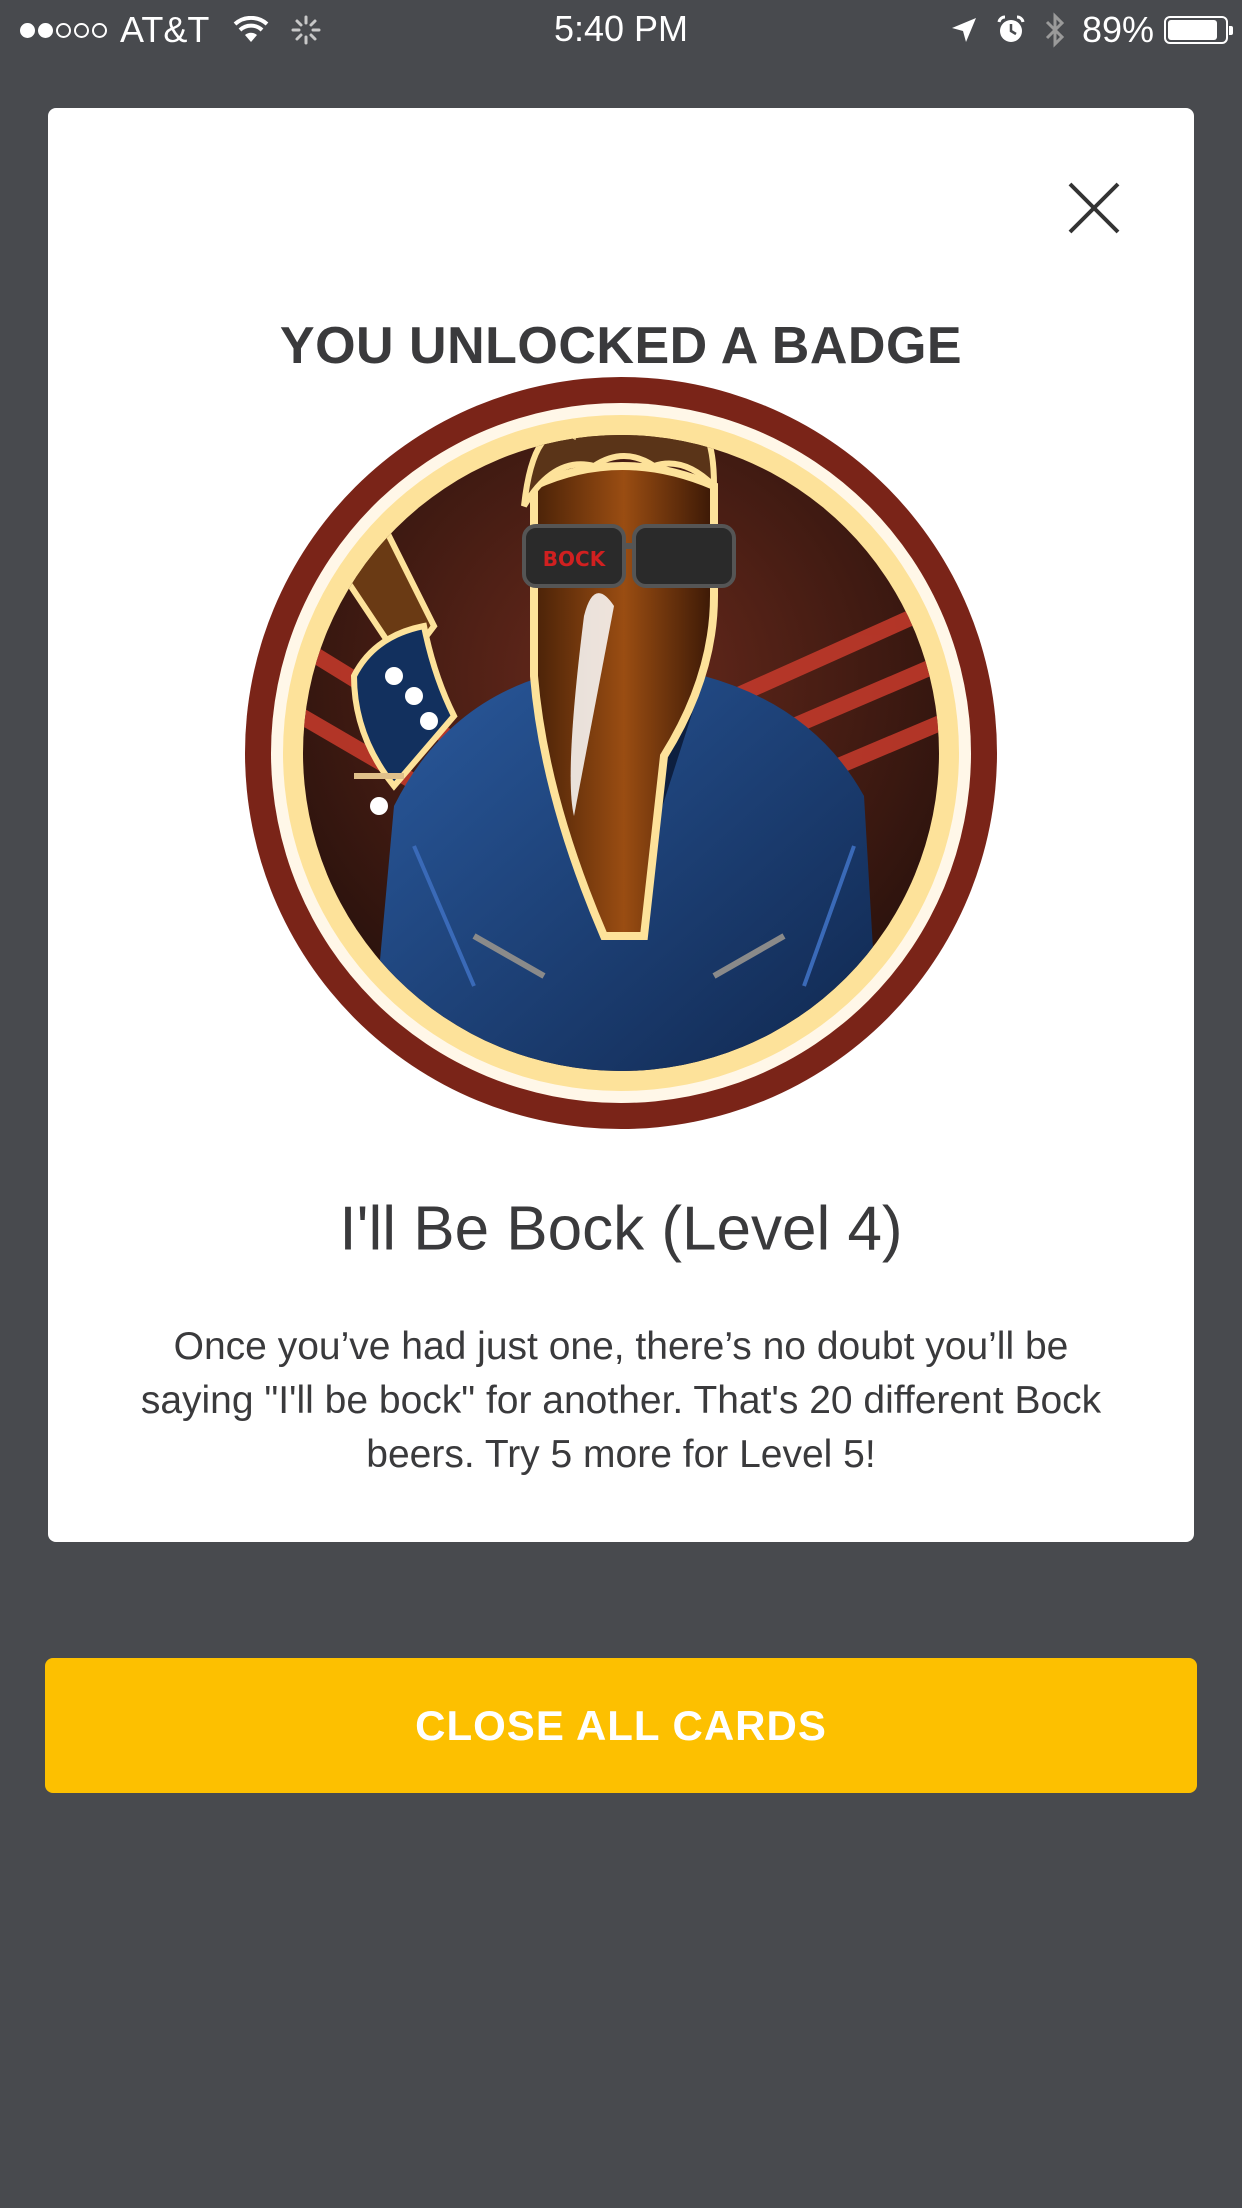  Describe the element at coordinates (1055, 30) in the screenshot. I see `bluetooth-icon` at that location.